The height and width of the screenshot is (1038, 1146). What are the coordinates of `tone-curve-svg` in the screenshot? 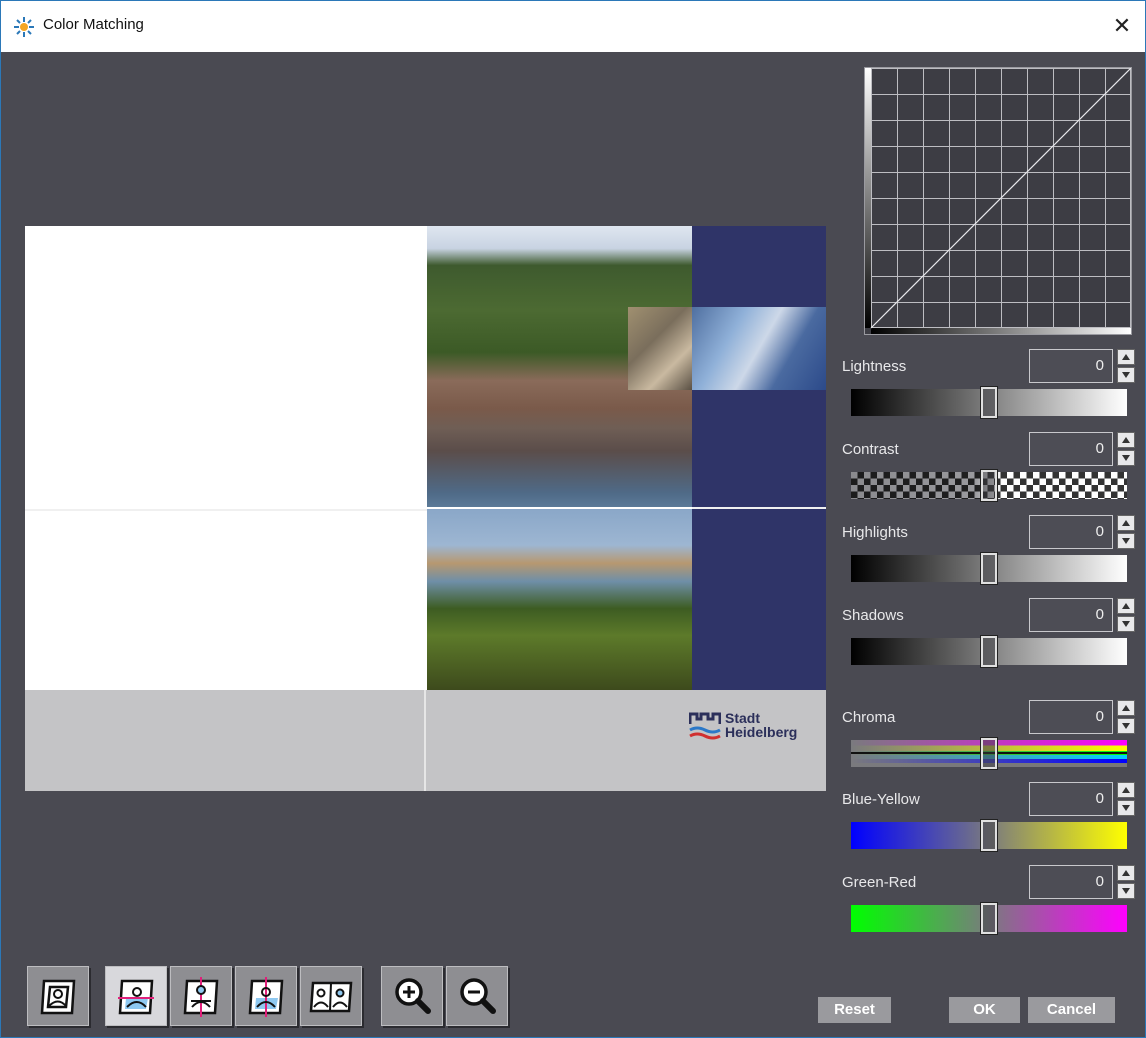 It's located at (998, 201).